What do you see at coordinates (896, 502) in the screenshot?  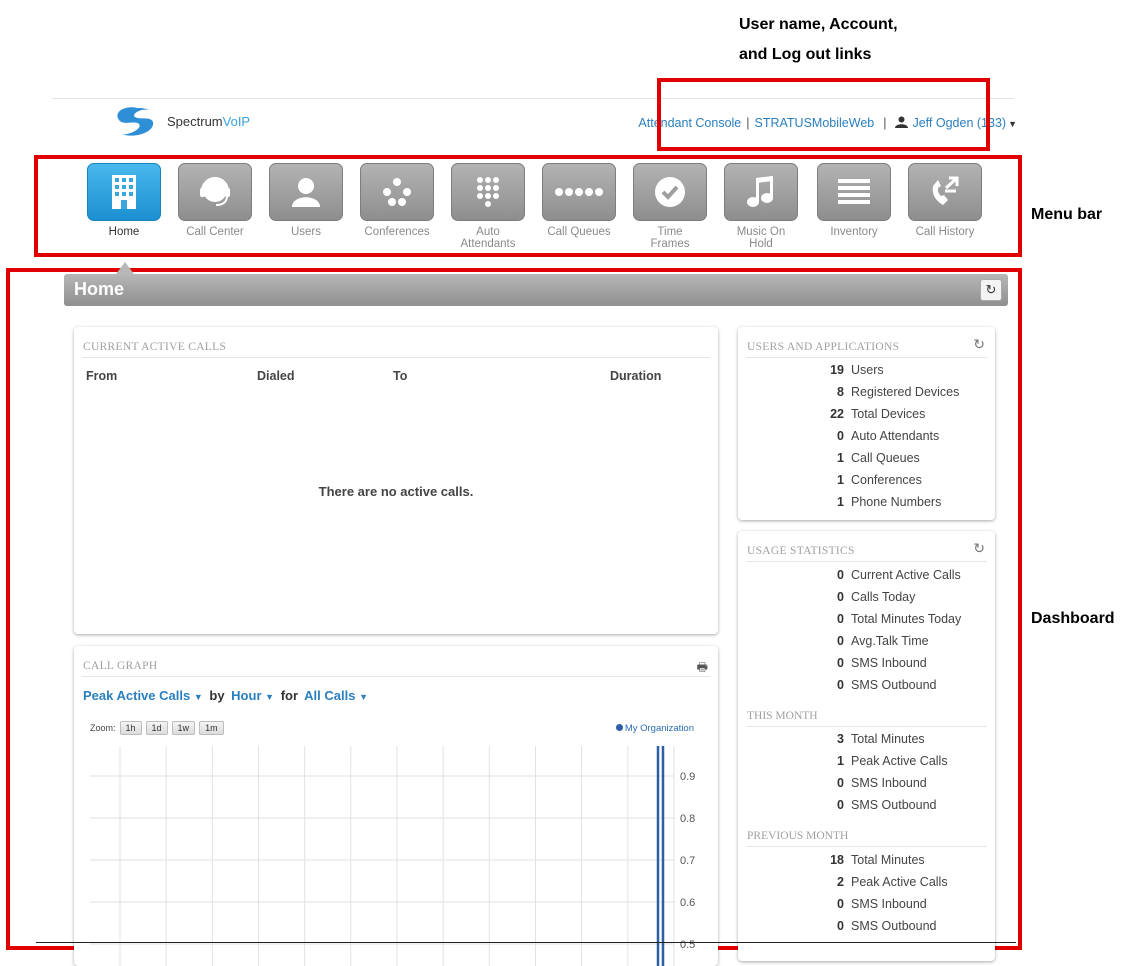 I see `stat-label: Phone Numbers` at bounding box center [896, 502].